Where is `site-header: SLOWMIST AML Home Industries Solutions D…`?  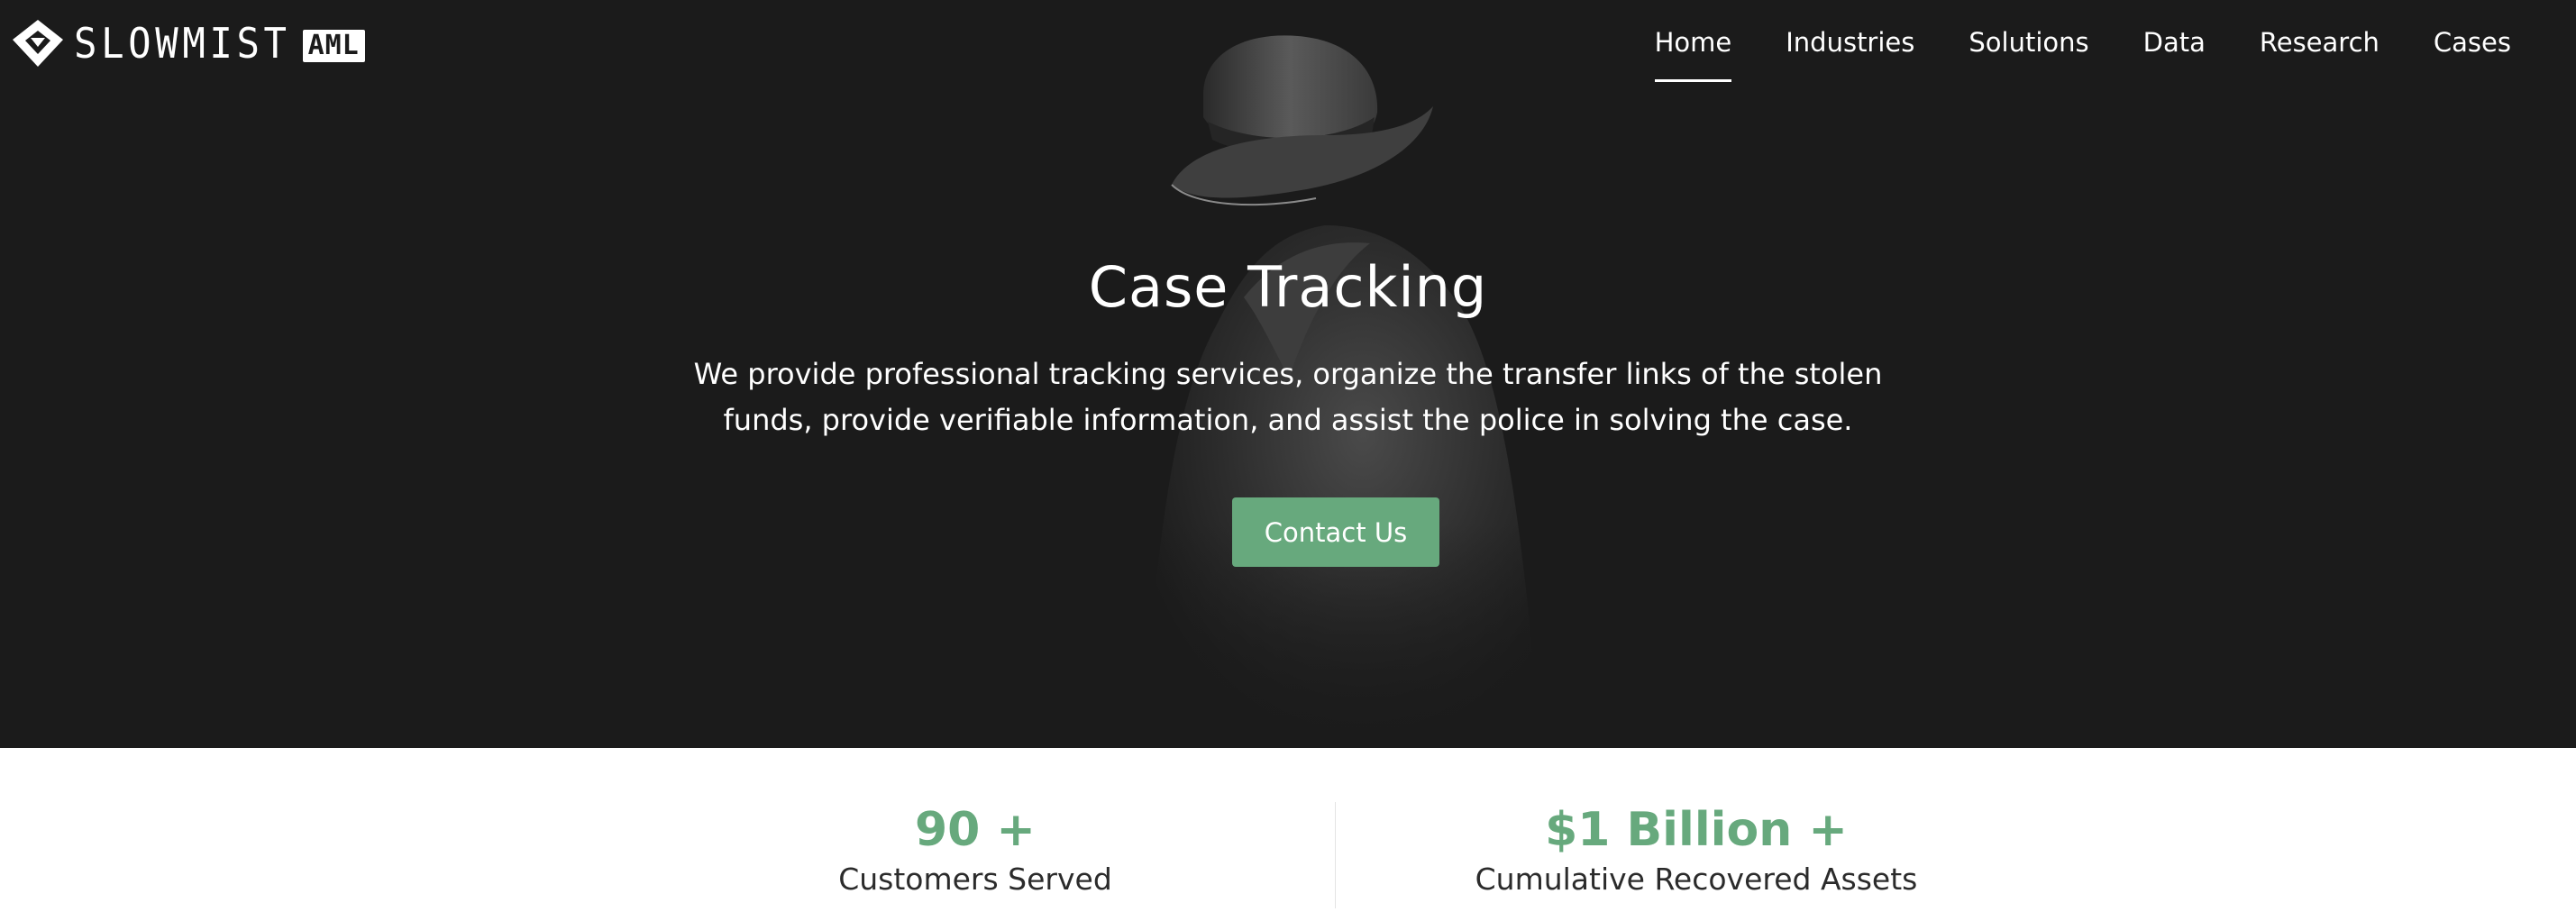 site-header: SLOWMIST AML Home Industries Solutions D… is located at coordinates (1288, 43).